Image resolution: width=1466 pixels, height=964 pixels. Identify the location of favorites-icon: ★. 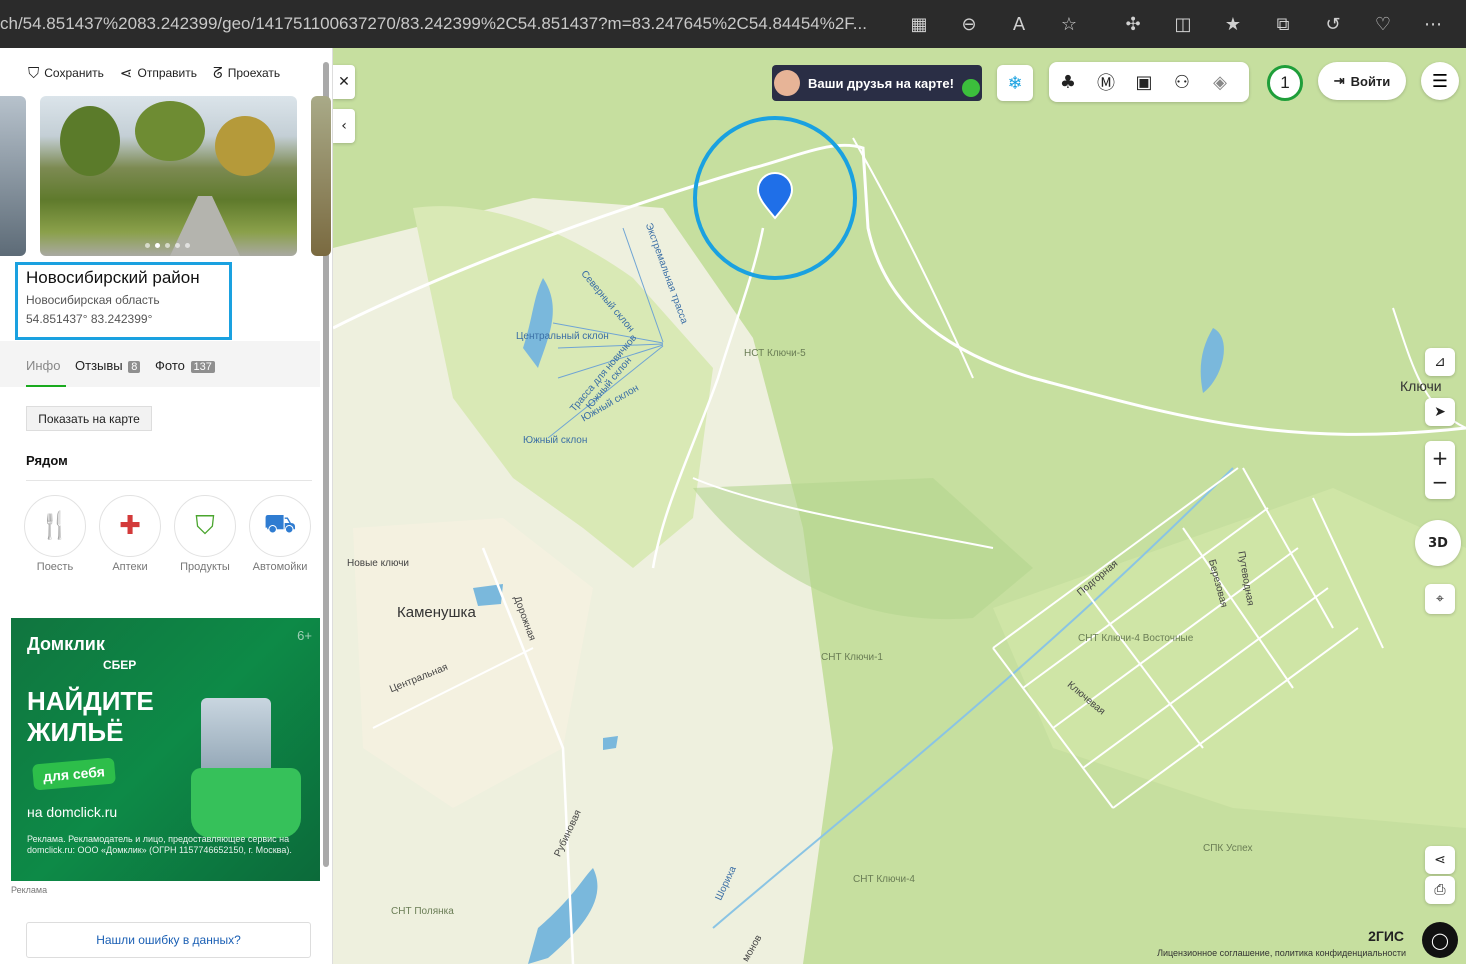
(1233, 25).